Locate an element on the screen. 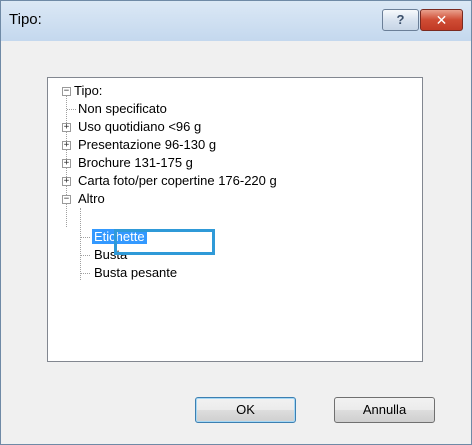  window-title: Tipo: is located at coordinates (25, 19).